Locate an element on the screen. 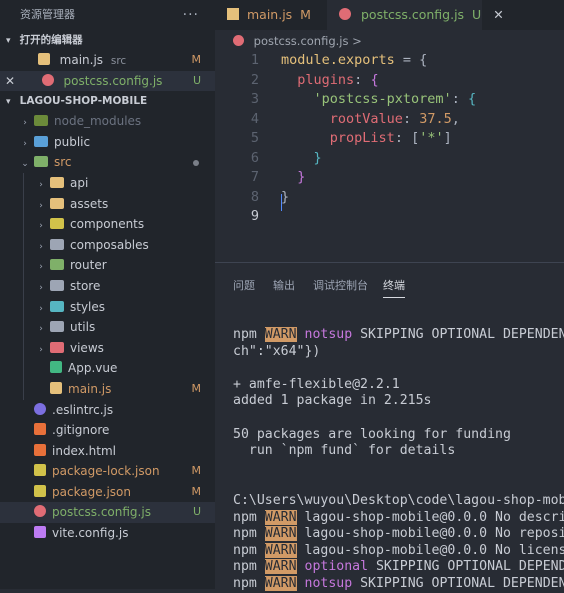 This screenshot has height=593, width=564. line-number: 1 is located at coordinates (254, 60).